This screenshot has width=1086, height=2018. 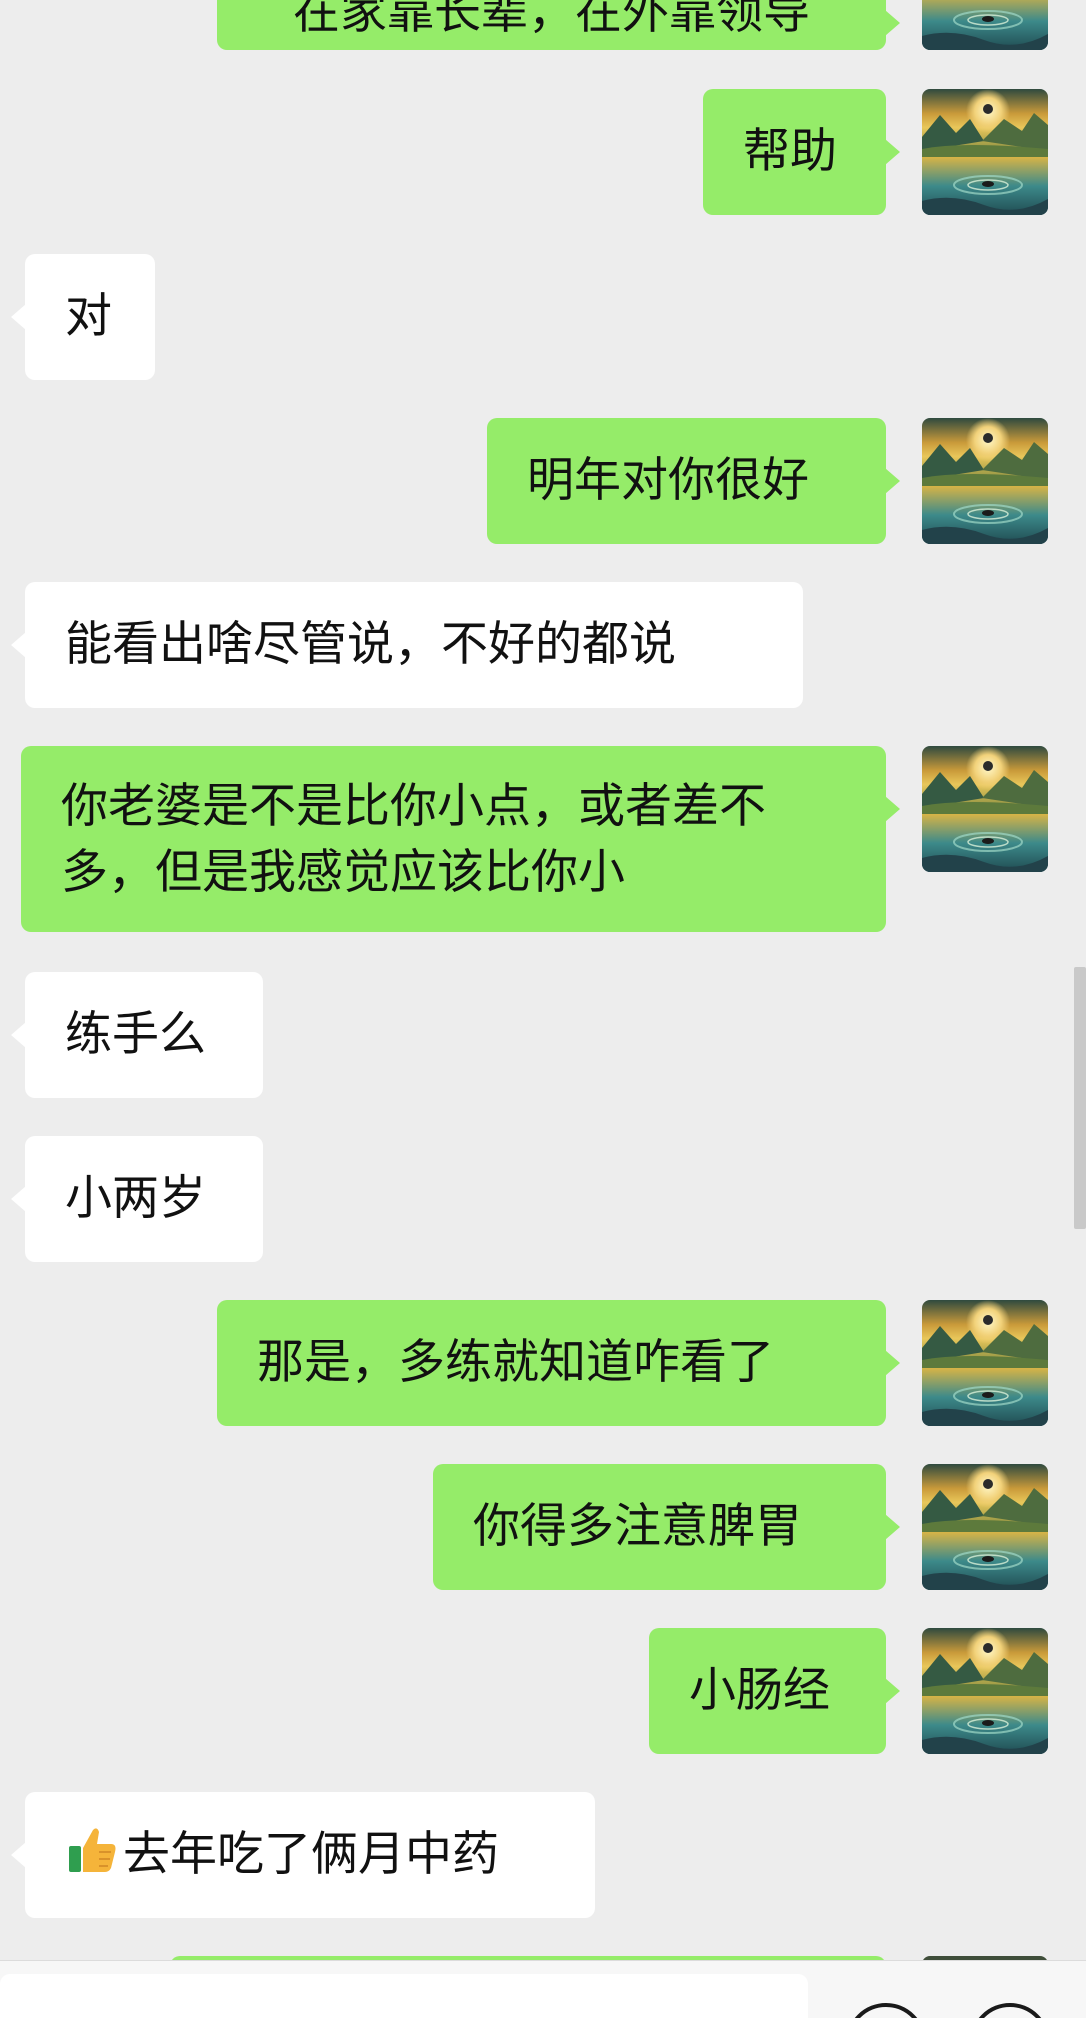 What do you see at coordinates (790, 151) in the screenshot?
I see `message-text: 帮助` at bounding box center [790, 151].